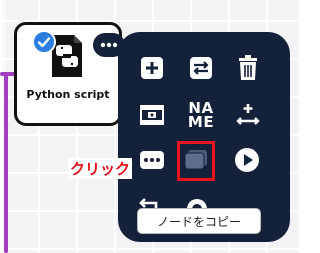  Describe the element at coordinates (68, 94) in the screenshot. I see `node-label: Python script` at that location.